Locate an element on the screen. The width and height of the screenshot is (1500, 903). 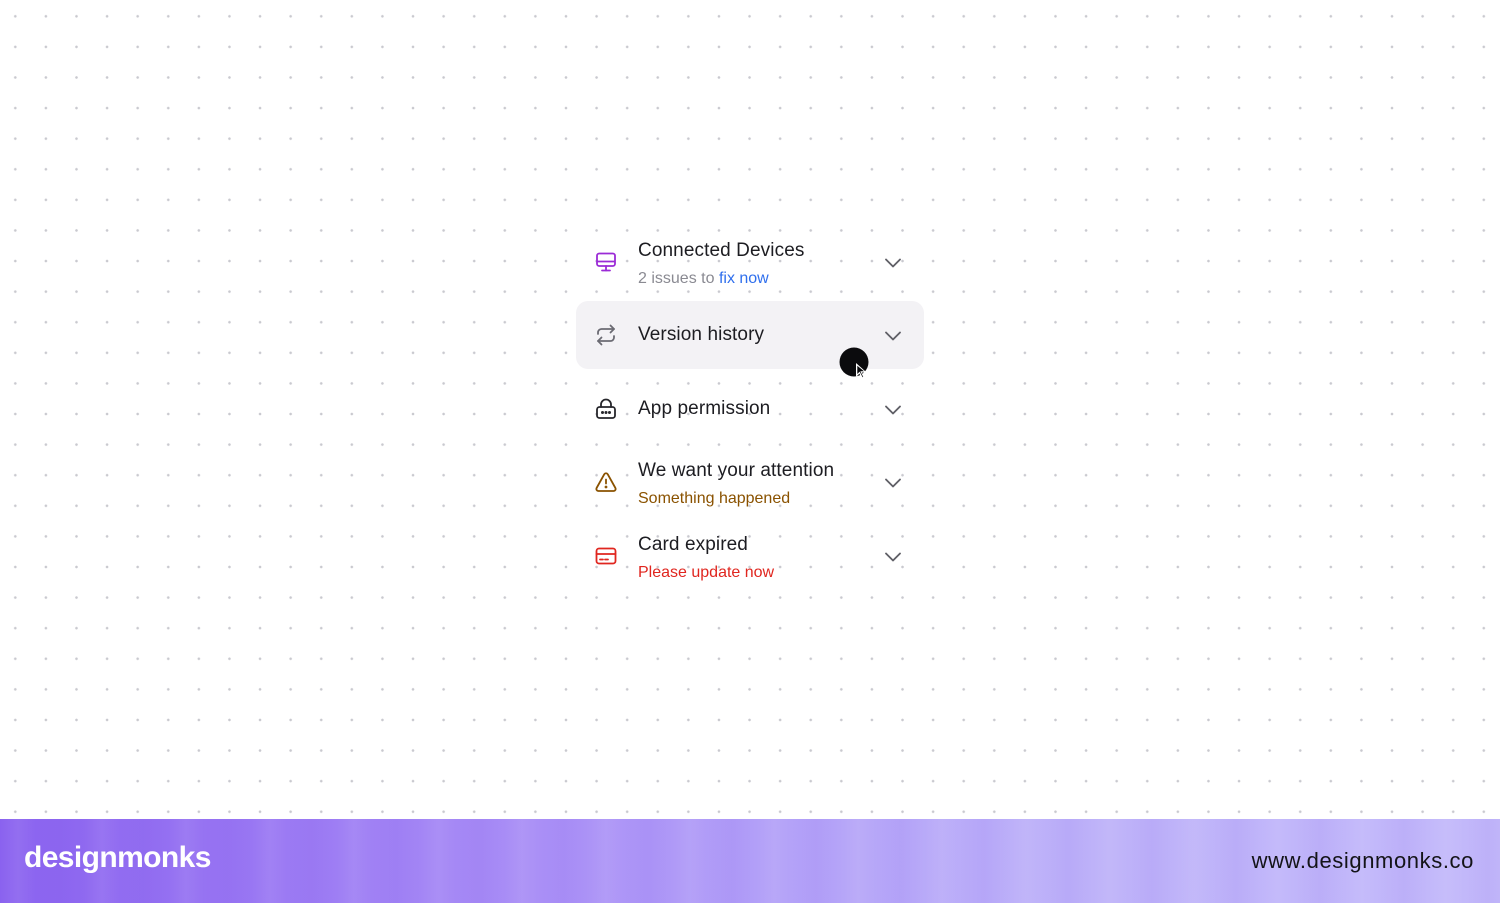
item-subtitle: 2 issues to fix now is located at coordinates (703, 279).